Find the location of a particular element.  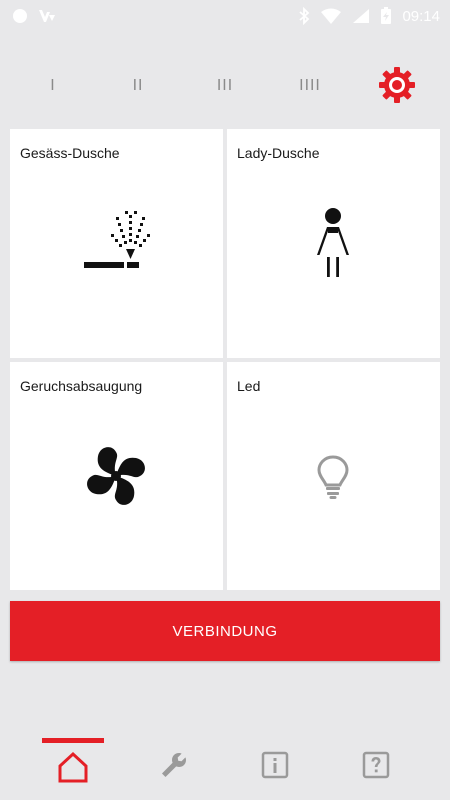

wrench-icon is located at coordinates (174, 773).